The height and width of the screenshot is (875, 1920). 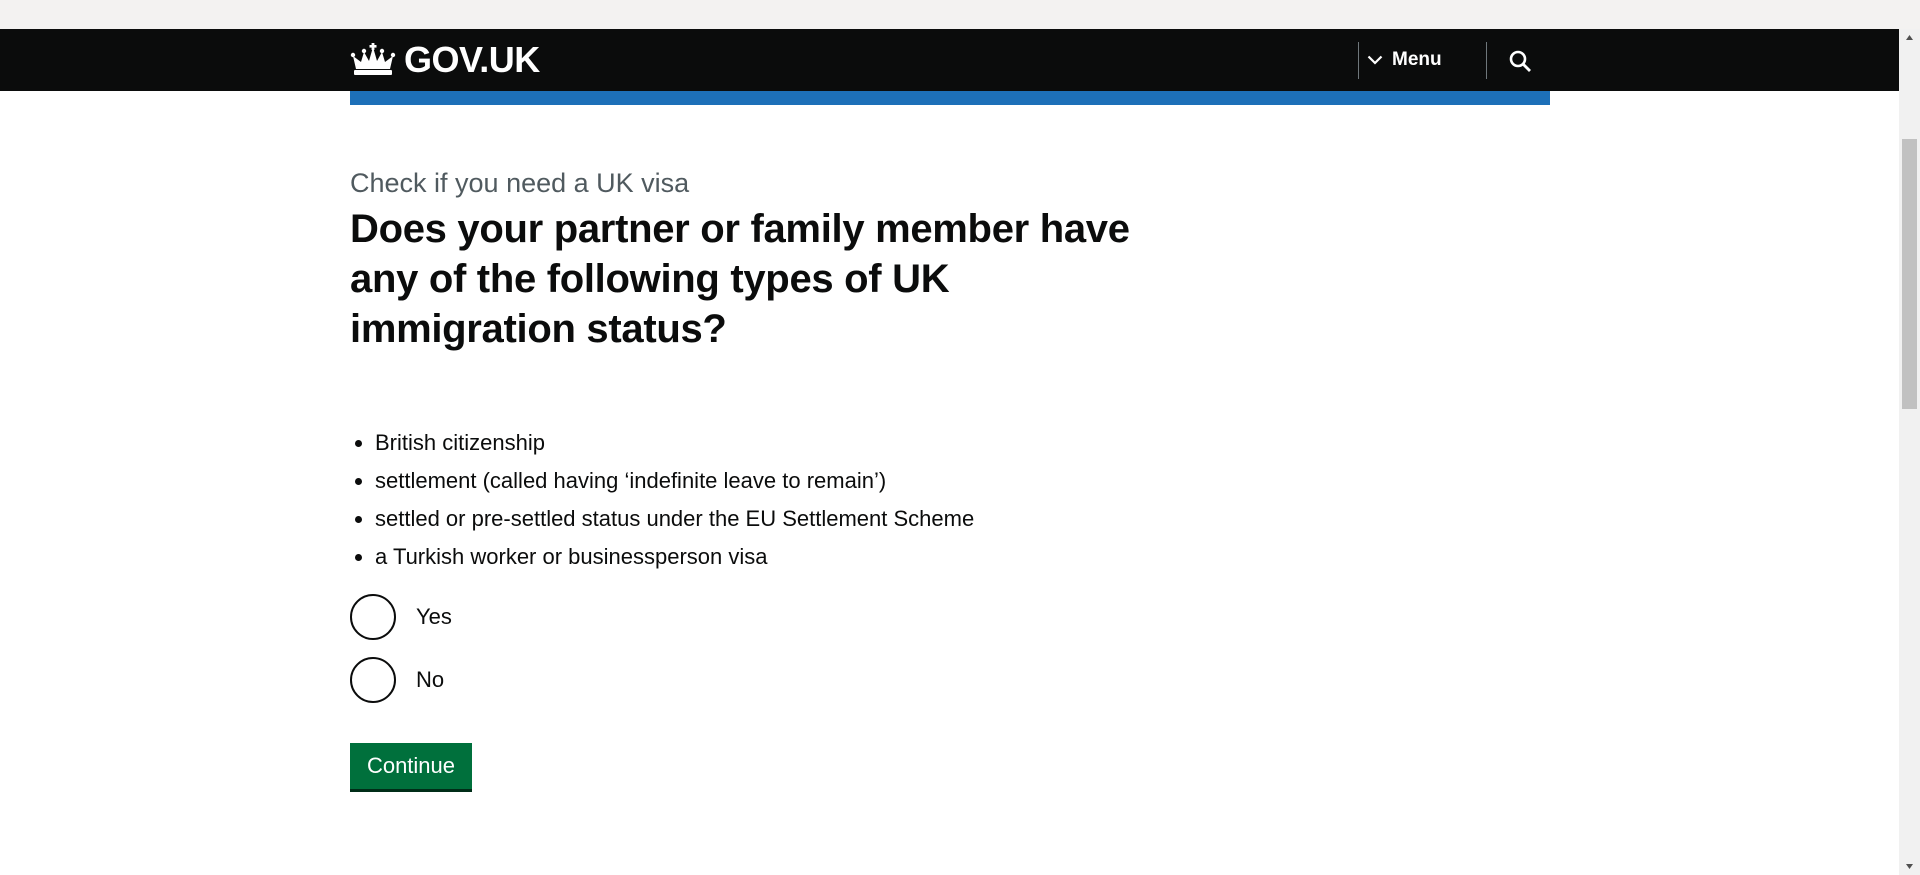 I want to click on search-button, so click(x=1520, y=61).